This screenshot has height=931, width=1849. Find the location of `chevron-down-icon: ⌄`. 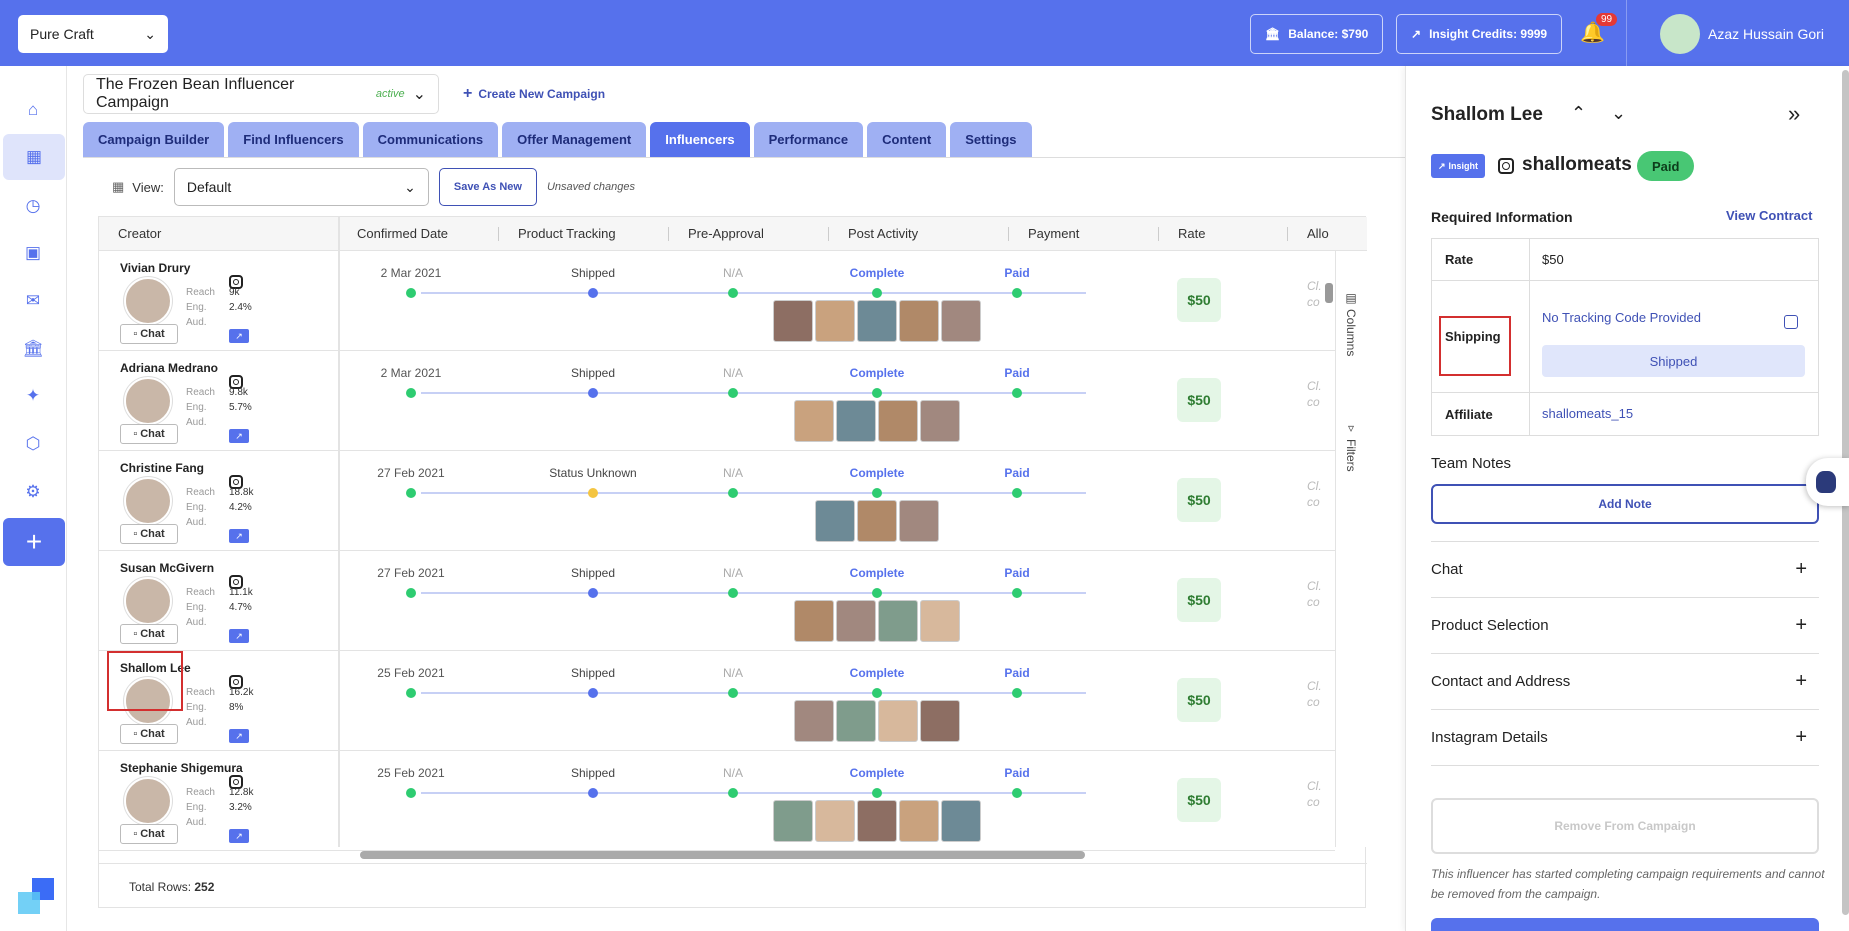

chevron-down-icon: ⌄ is located at coordinates (1618, 113).